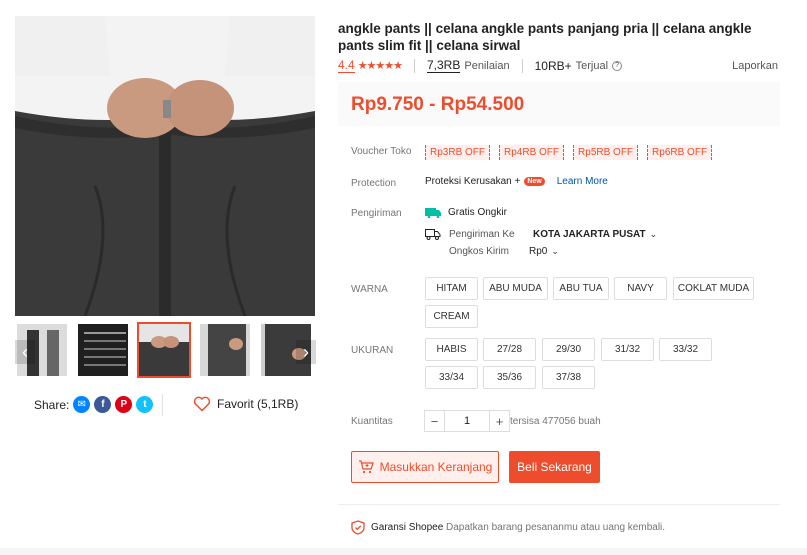 The width and height of the screenshot is (807, 555). Describe the element at coordinates (534, 181) in the screenshot. I see `new-badge: New` at that location.